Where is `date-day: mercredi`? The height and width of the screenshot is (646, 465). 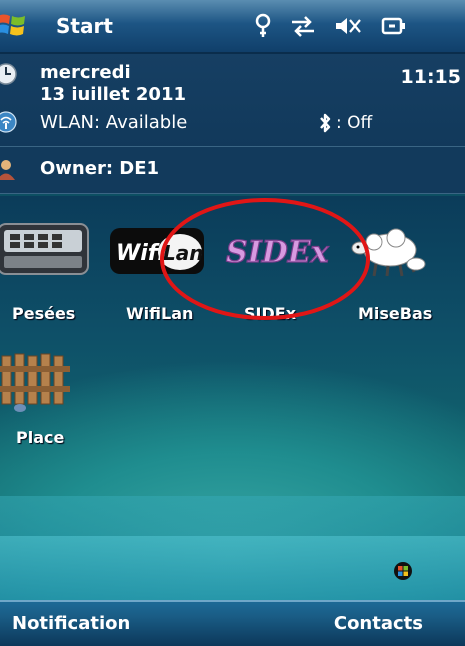 date-day: mercredi is located at coordinates (85, 72).